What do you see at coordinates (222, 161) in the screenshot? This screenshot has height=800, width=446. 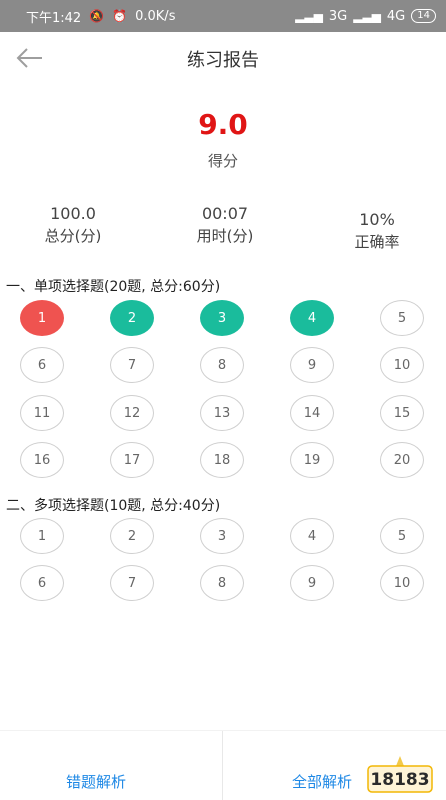 I see `score-label: 得分` at bounding box center [222, 161].